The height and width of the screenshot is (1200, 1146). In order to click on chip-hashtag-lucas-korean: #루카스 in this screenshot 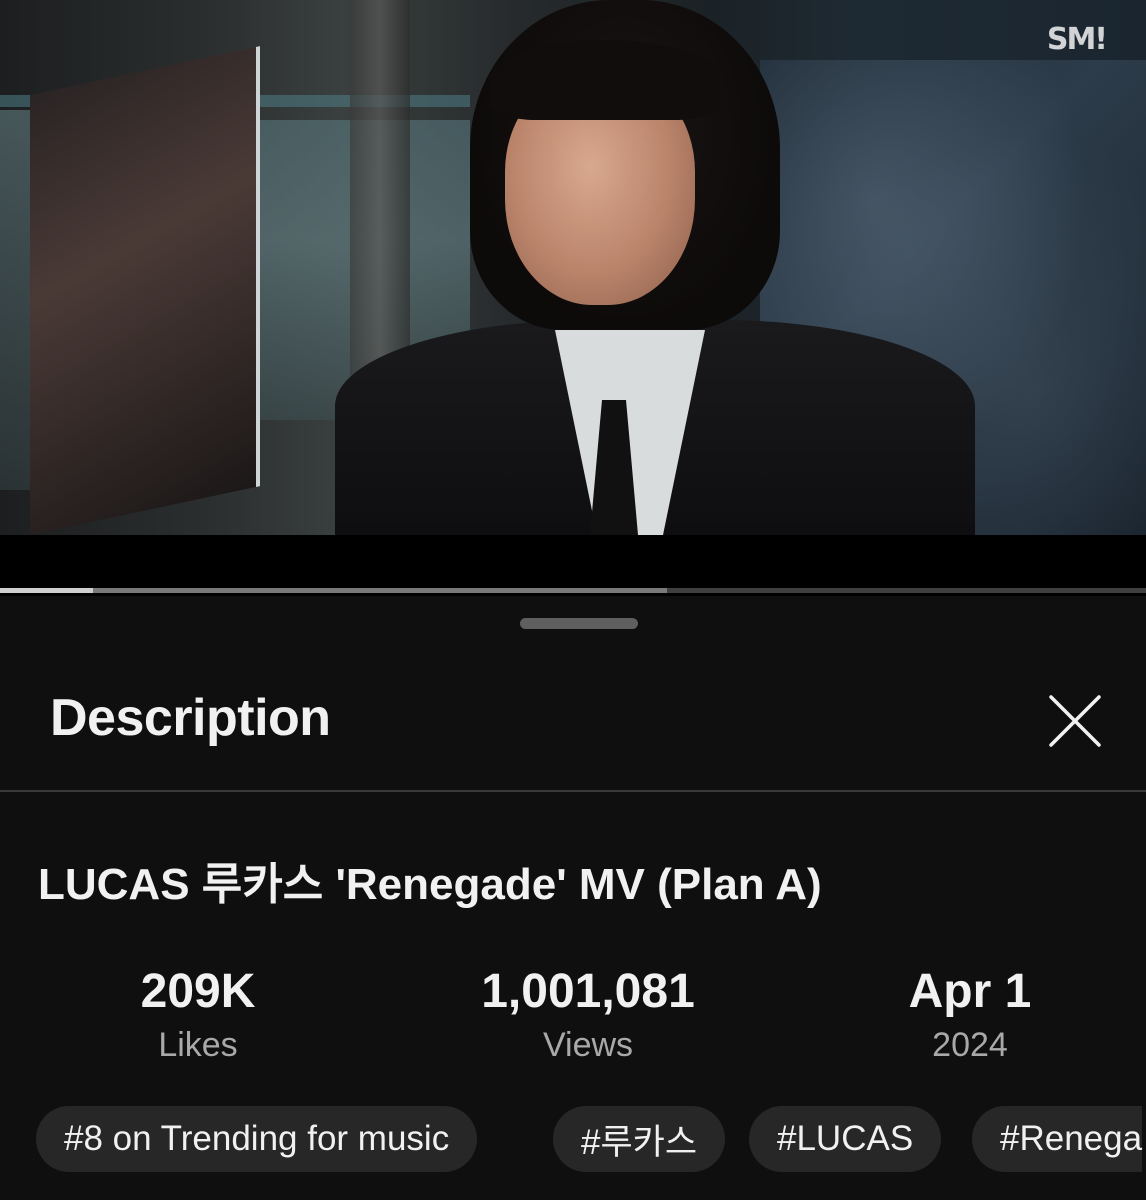, I will do `click(639, 1139)`.